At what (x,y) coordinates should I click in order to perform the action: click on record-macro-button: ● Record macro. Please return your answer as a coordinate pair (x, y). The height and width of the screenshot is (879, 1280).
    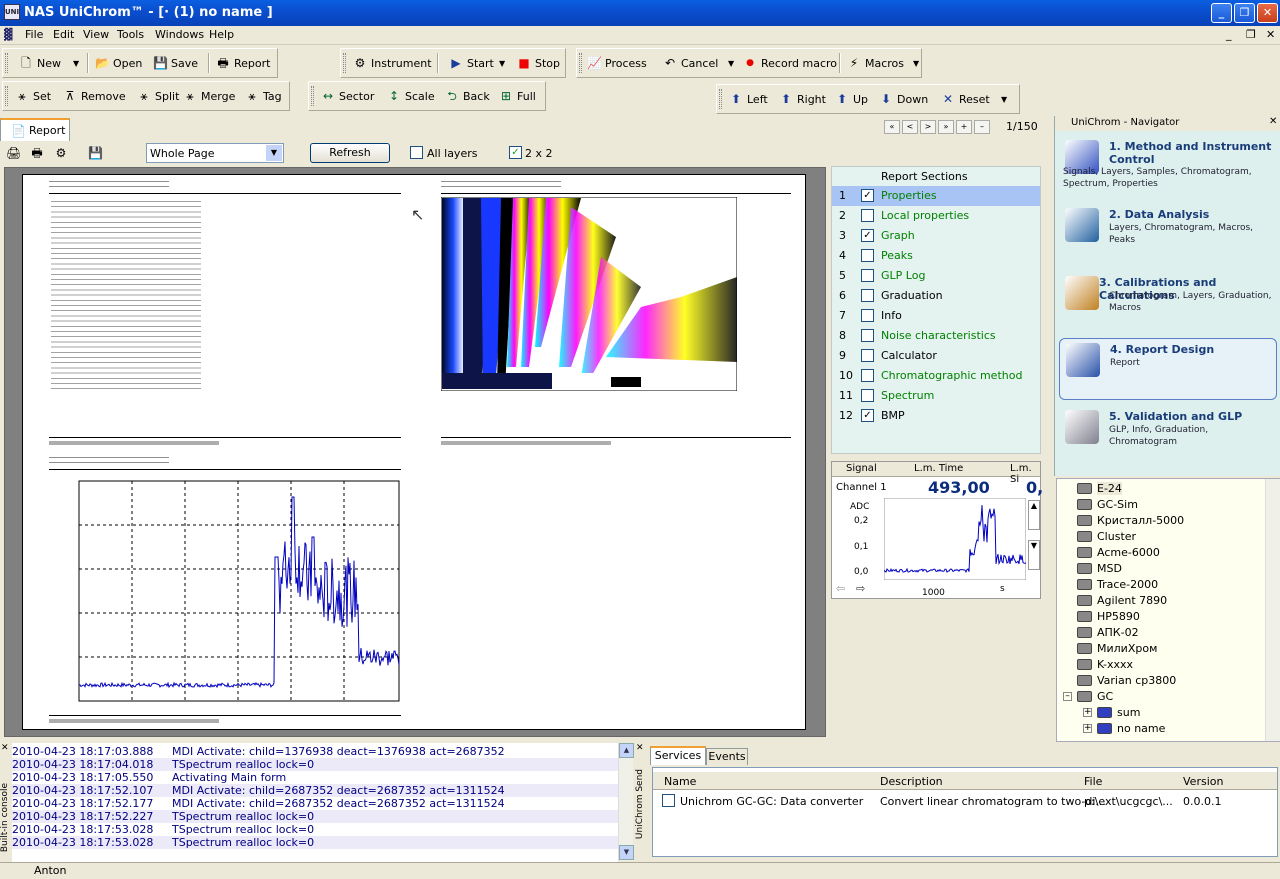
    Looking at the image, I should click on (790, 63).